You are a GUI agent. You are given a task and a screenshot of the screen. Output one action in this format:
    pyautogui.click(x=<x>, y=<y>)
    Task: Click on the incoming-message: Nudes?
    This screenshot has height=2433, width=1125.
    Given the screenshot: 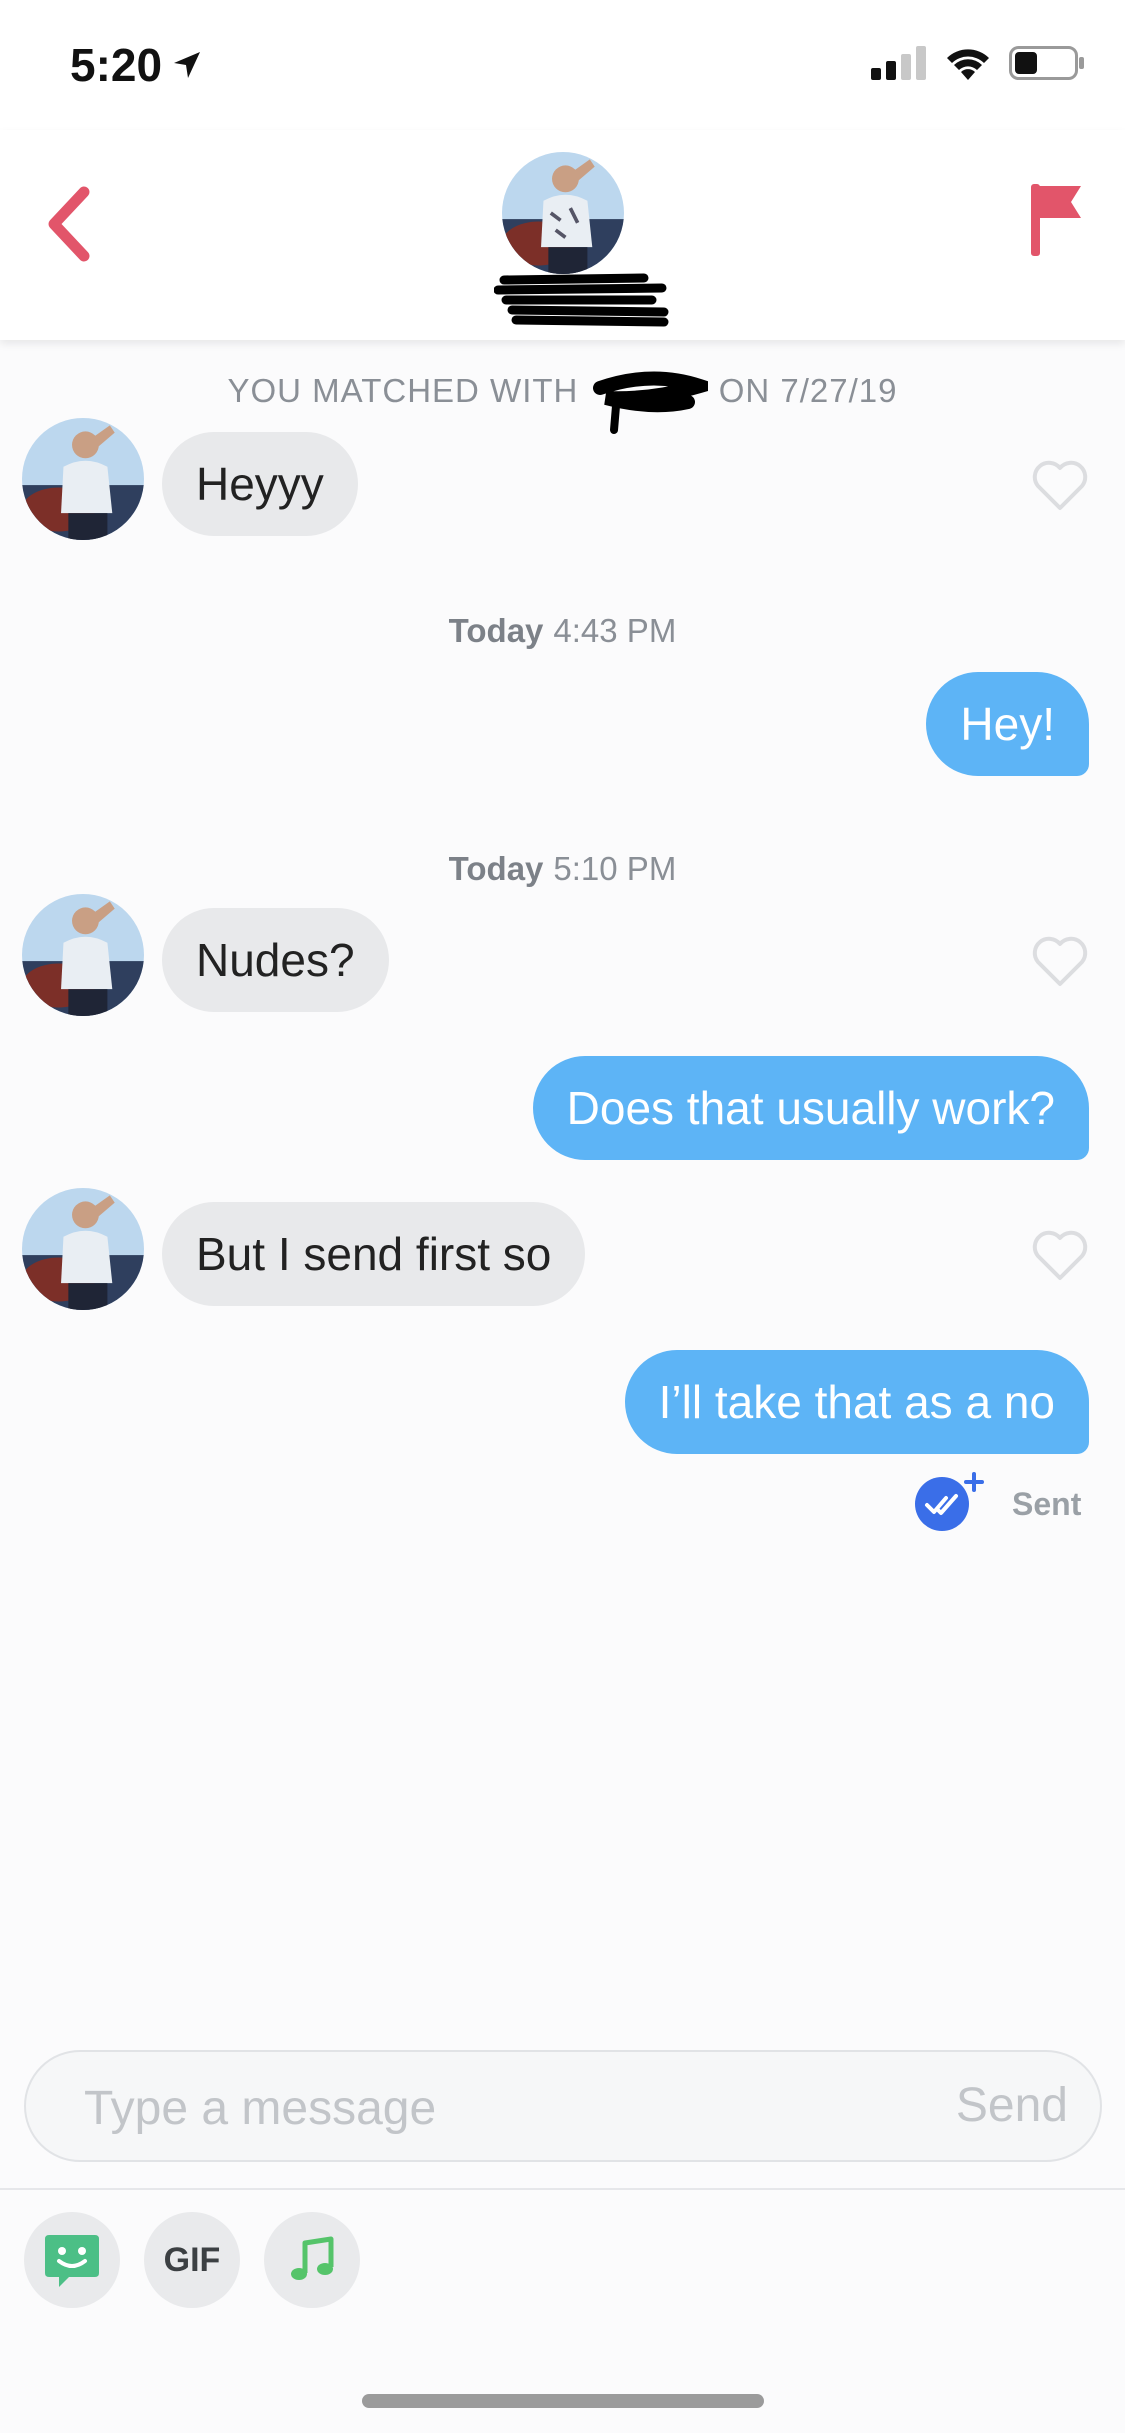 What is the action you would take?
    pyautogui.click(x=275, y=960)
    